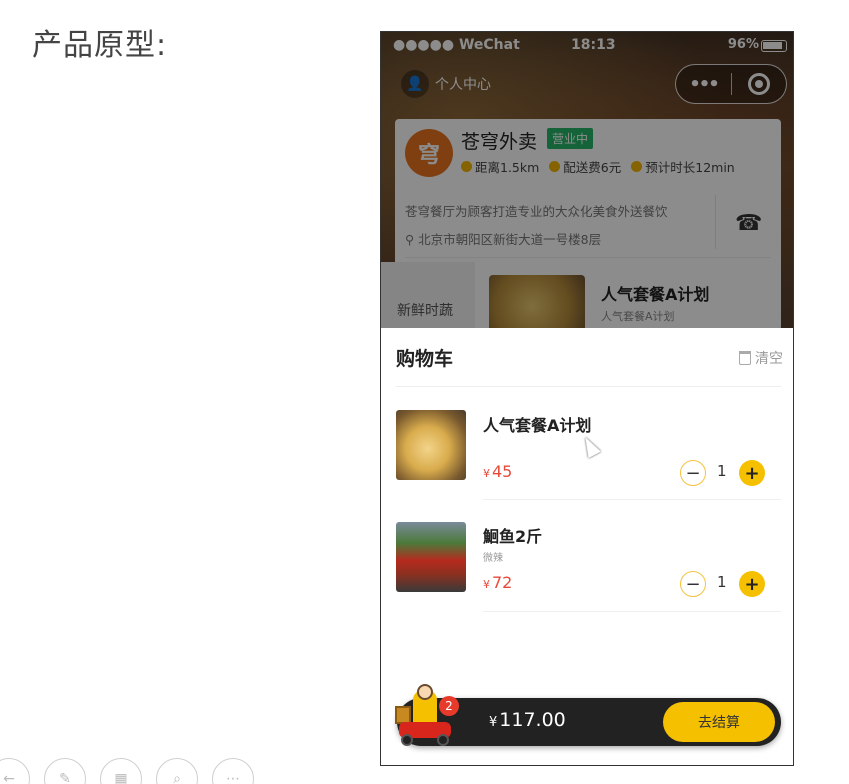 This screenshot has width=849, height=784. Describe the element at coordinates (425, 692) in the screenshot. I see `rider-head` at that location.